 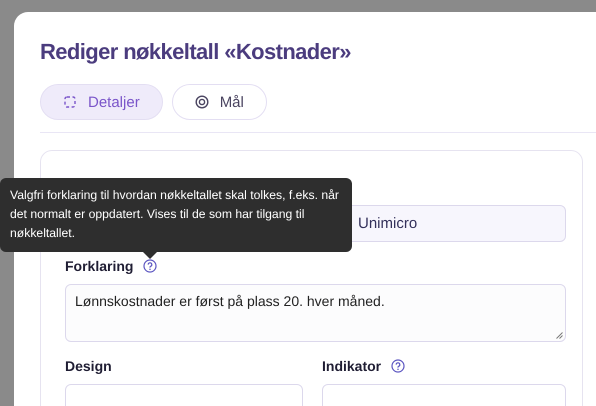 I want to click on tooltip-arrow, so click(x=150, y=255).